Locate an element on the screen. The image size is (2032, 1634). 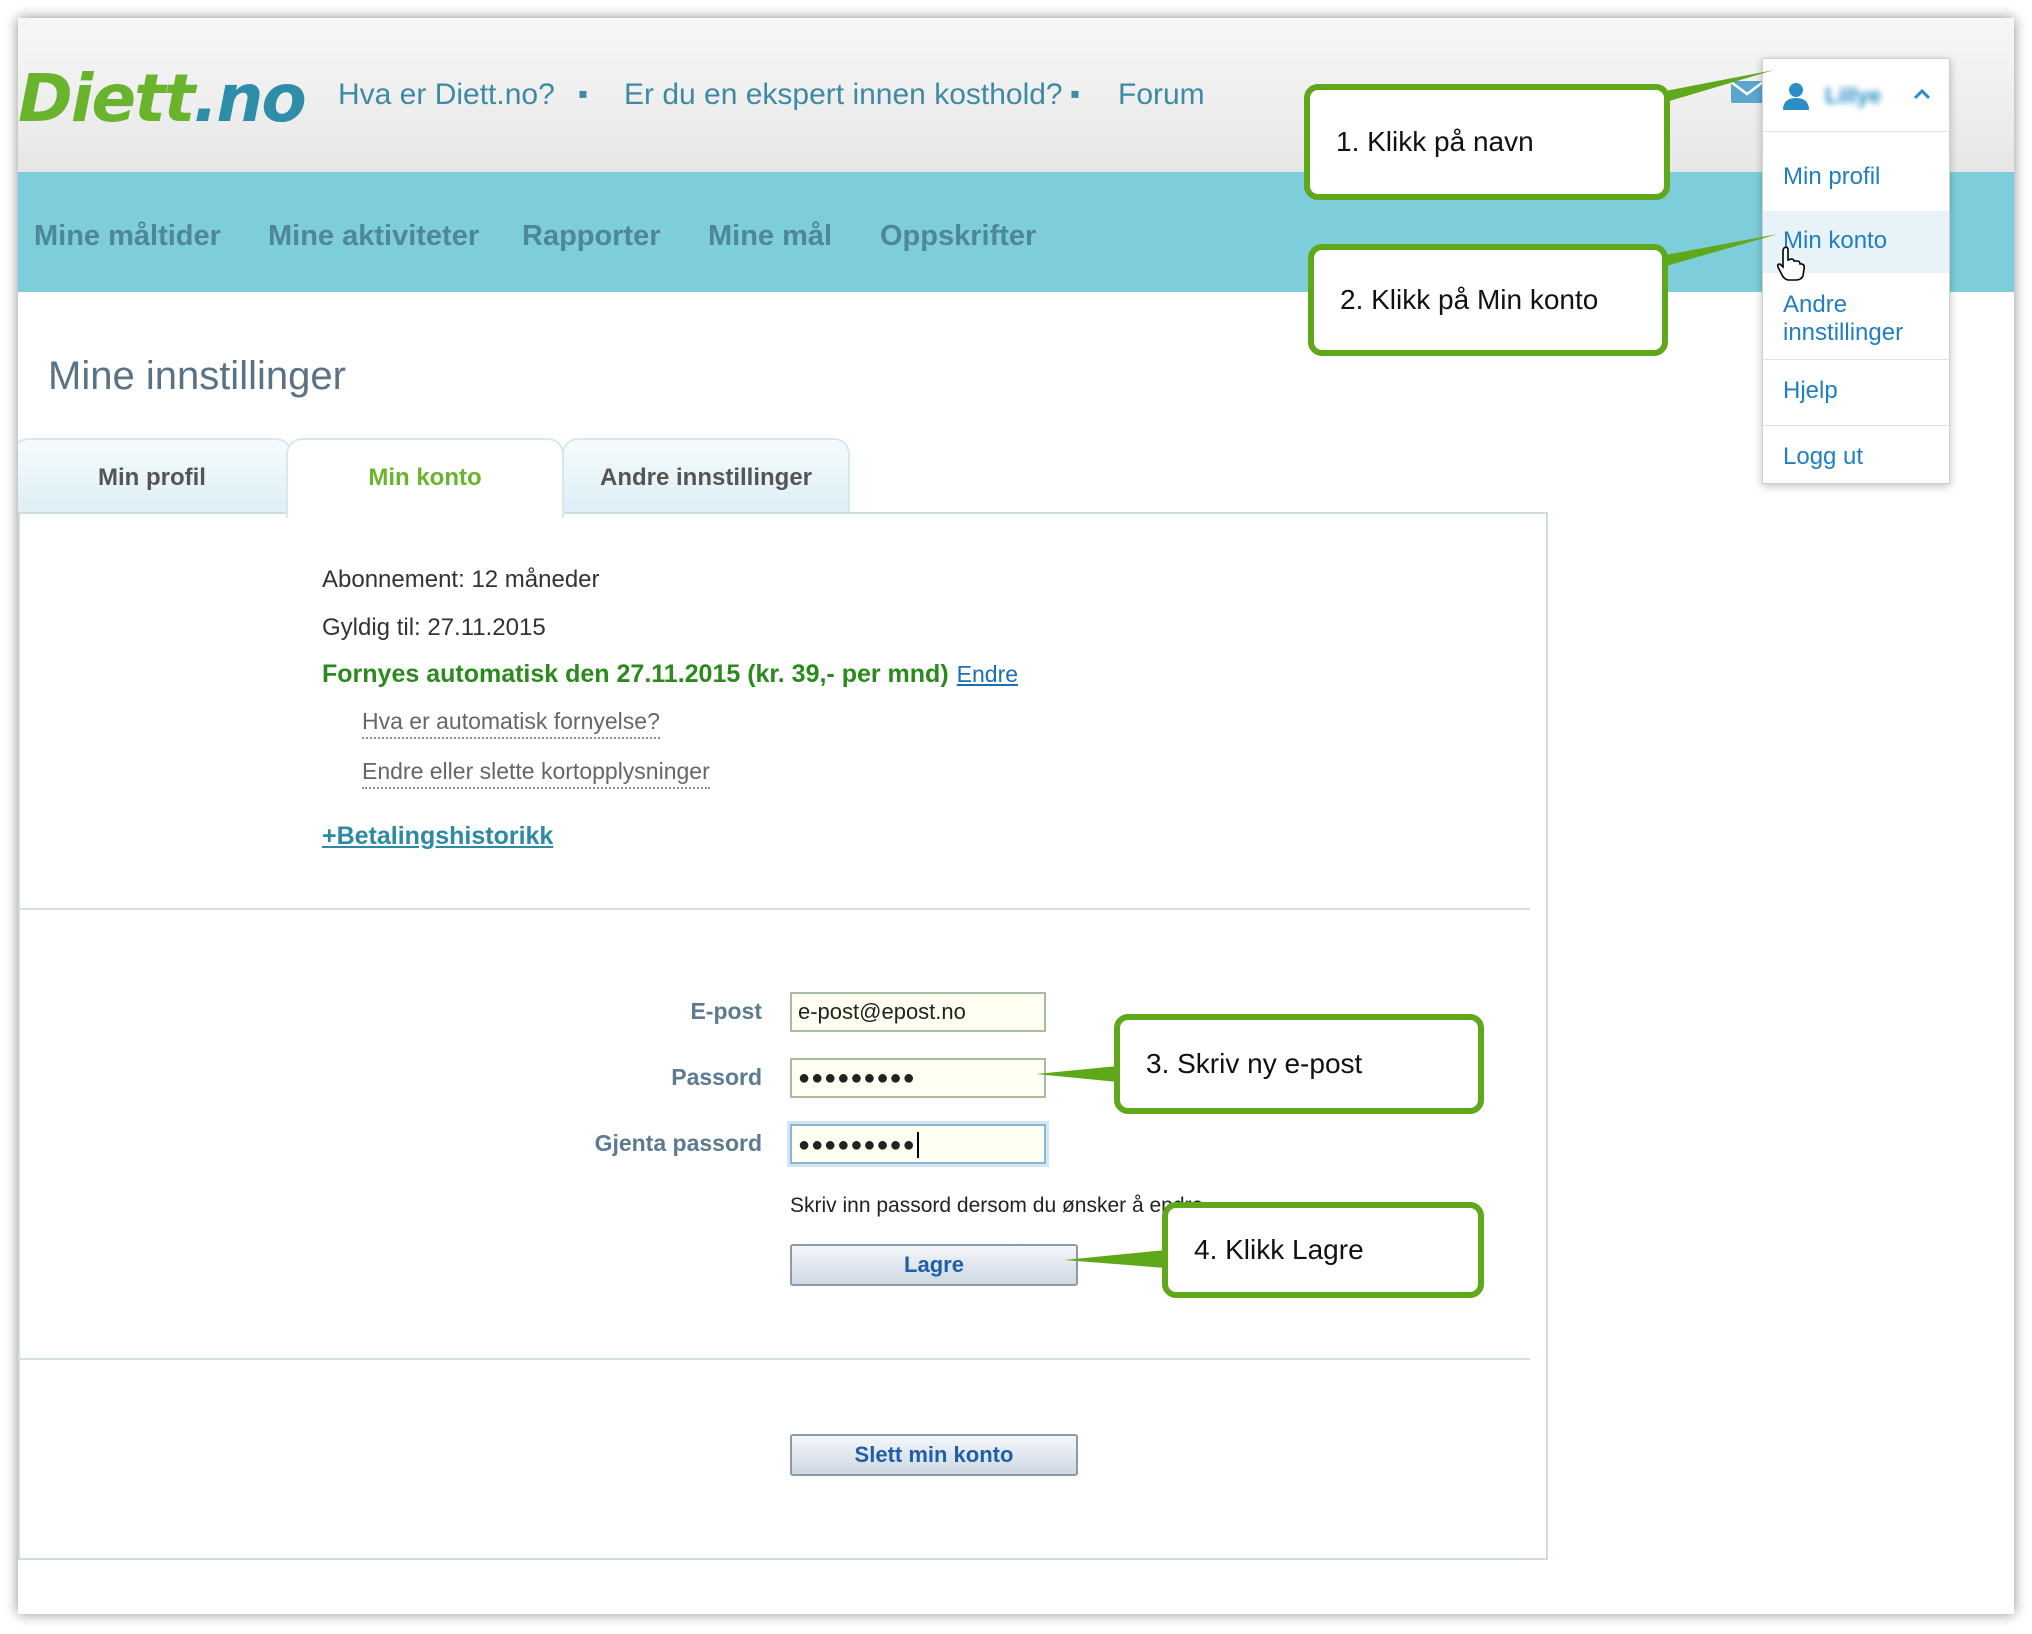
user-menu-toggle: Lillye is located at coordinates (1856, 95).